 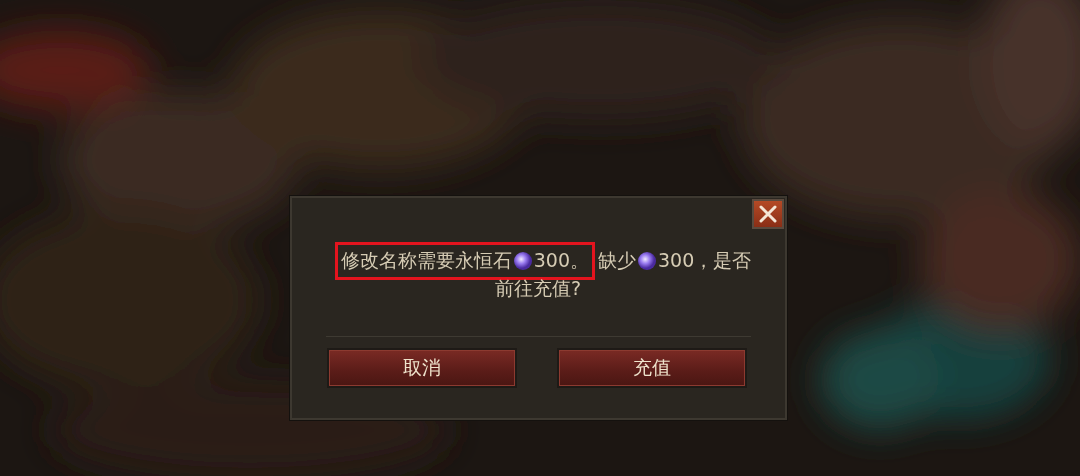 I want to click on message-text: 300。, so click(x=561, y=260).